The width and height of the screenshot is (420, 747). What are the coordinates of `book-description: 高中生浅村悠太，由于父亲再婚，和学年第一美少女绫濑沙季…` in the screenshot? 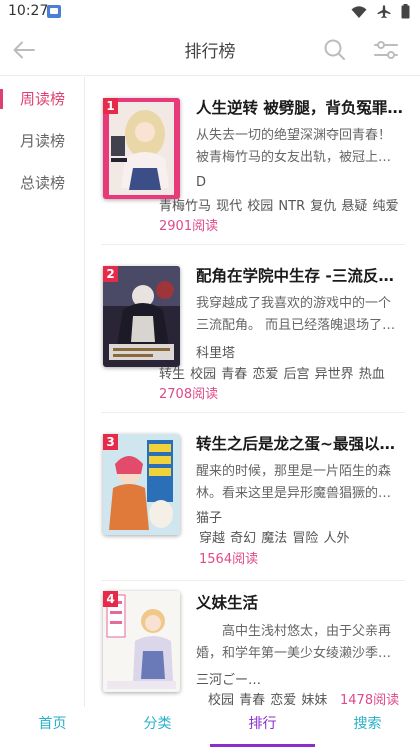 It's located at (294, 642).